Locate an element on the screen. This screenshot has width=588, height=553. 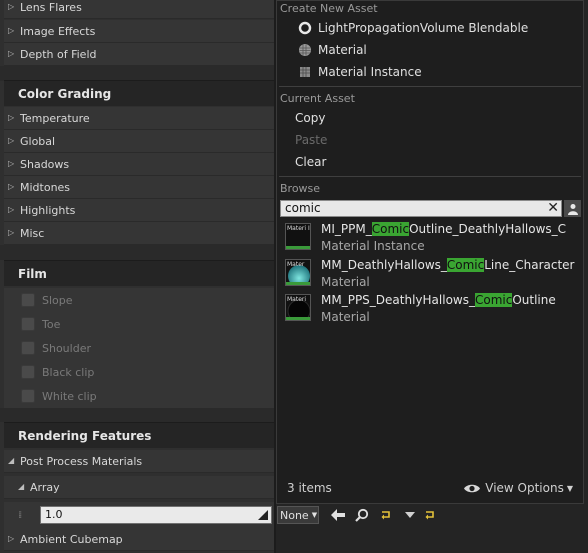
row-post-process-materials: ◢ Post Process Materials is located at coordinates (139, 461).